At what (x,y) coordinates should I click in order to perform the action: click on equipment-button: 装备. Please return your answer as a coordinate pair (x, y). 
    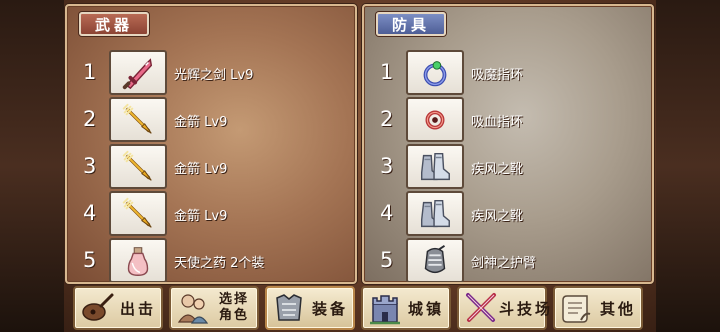
    Looking at the image, I should click on (310, 308).